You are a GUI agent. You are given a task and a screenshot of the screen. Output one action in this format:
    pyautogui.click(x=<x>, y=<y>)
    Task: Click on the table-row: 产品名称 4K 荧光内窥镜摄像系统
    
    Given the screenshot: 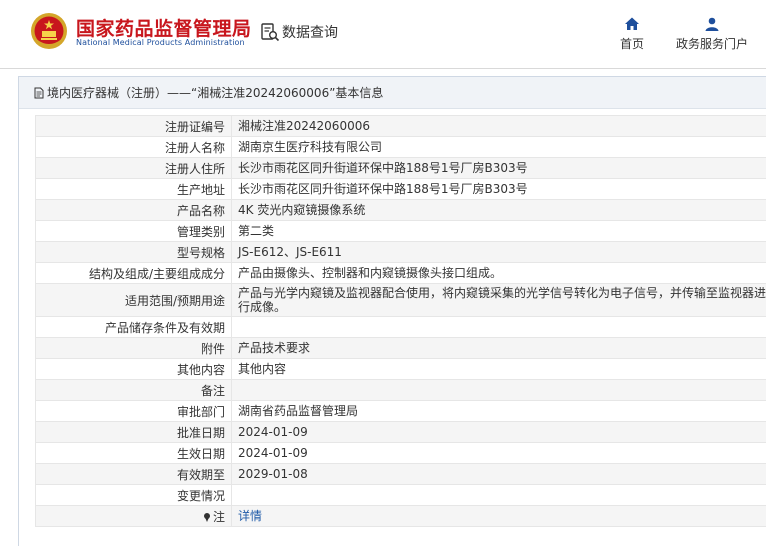 What is the action you would take?
    pyautogui.click(x=400, y=210)
    